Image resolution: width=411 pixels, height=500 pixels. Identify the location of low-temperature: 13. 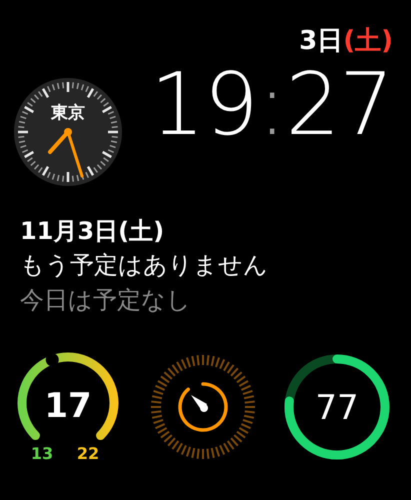
(42, 454).